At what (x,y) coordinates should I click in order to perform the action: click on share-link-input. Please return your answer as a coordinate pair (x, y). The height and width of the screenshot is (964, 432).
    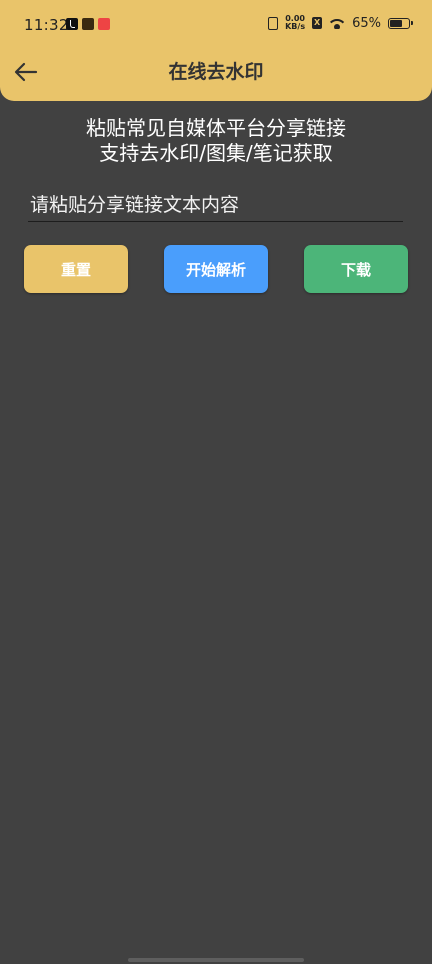
    Looking at the image, I should click on (215, 205).